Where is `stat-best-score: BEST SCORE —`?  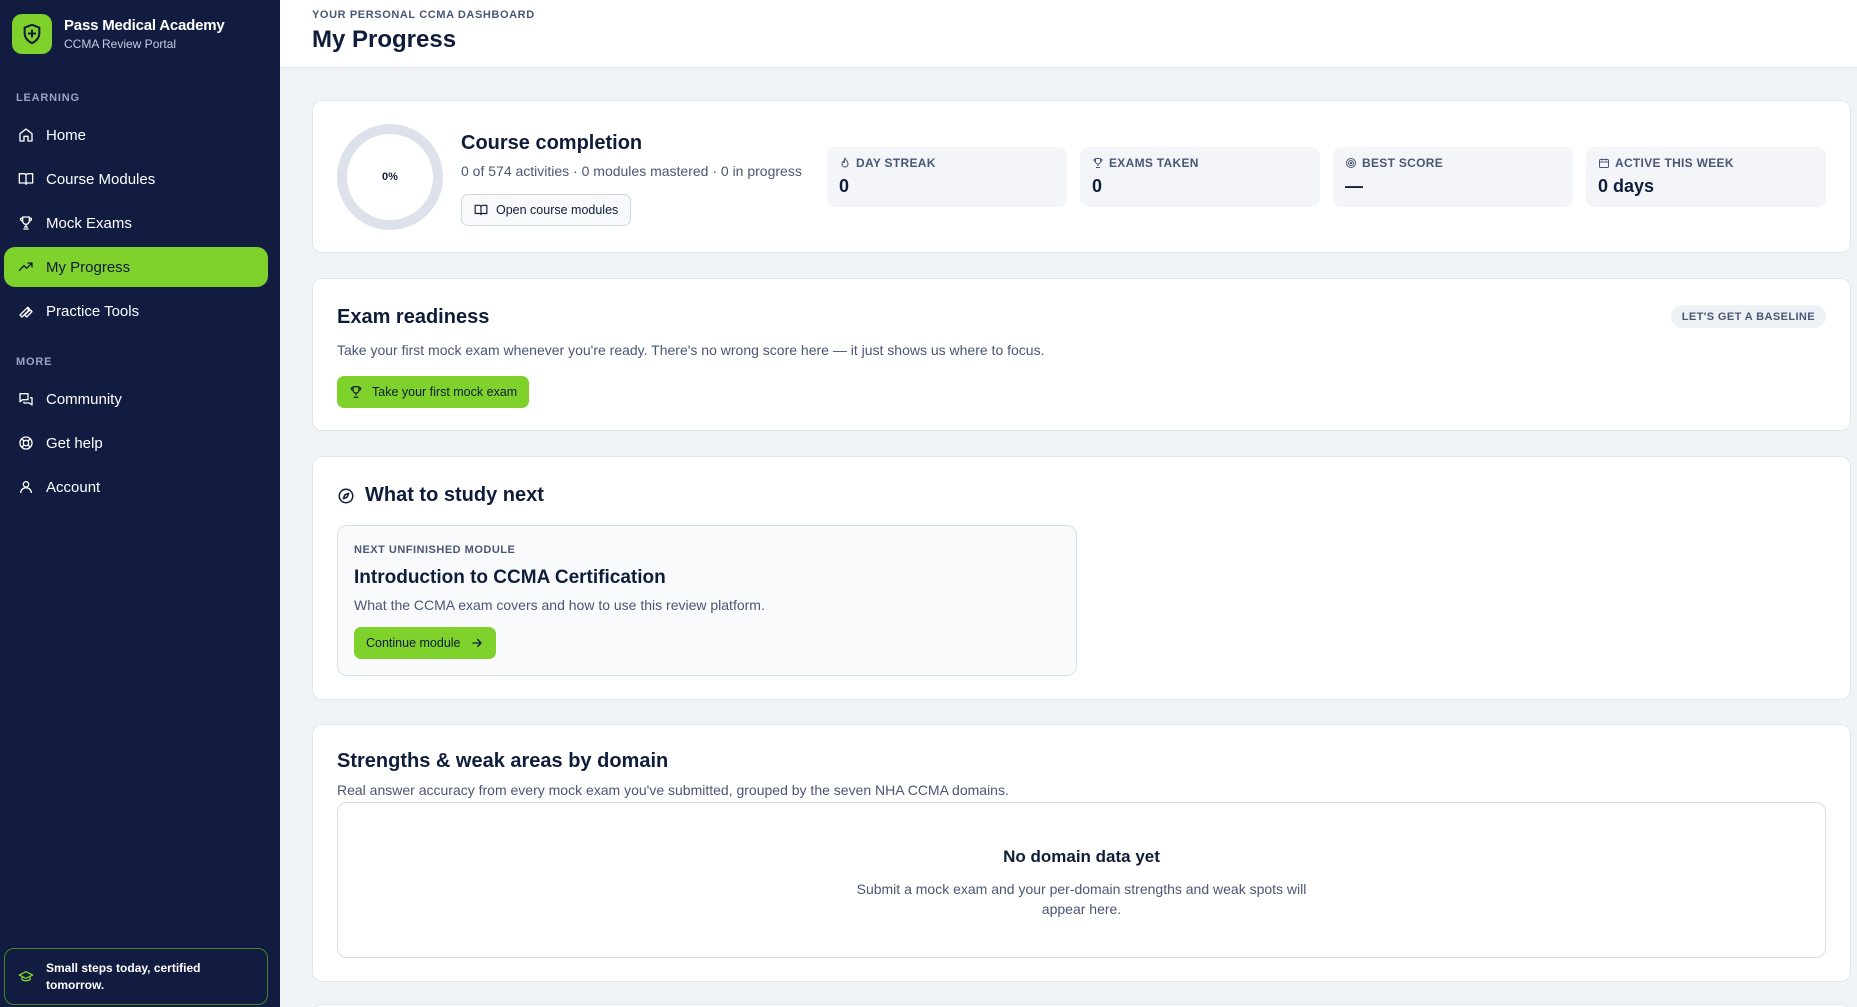
stat-best-score: BEST SCORE — is located at coordinates (1453, 177).